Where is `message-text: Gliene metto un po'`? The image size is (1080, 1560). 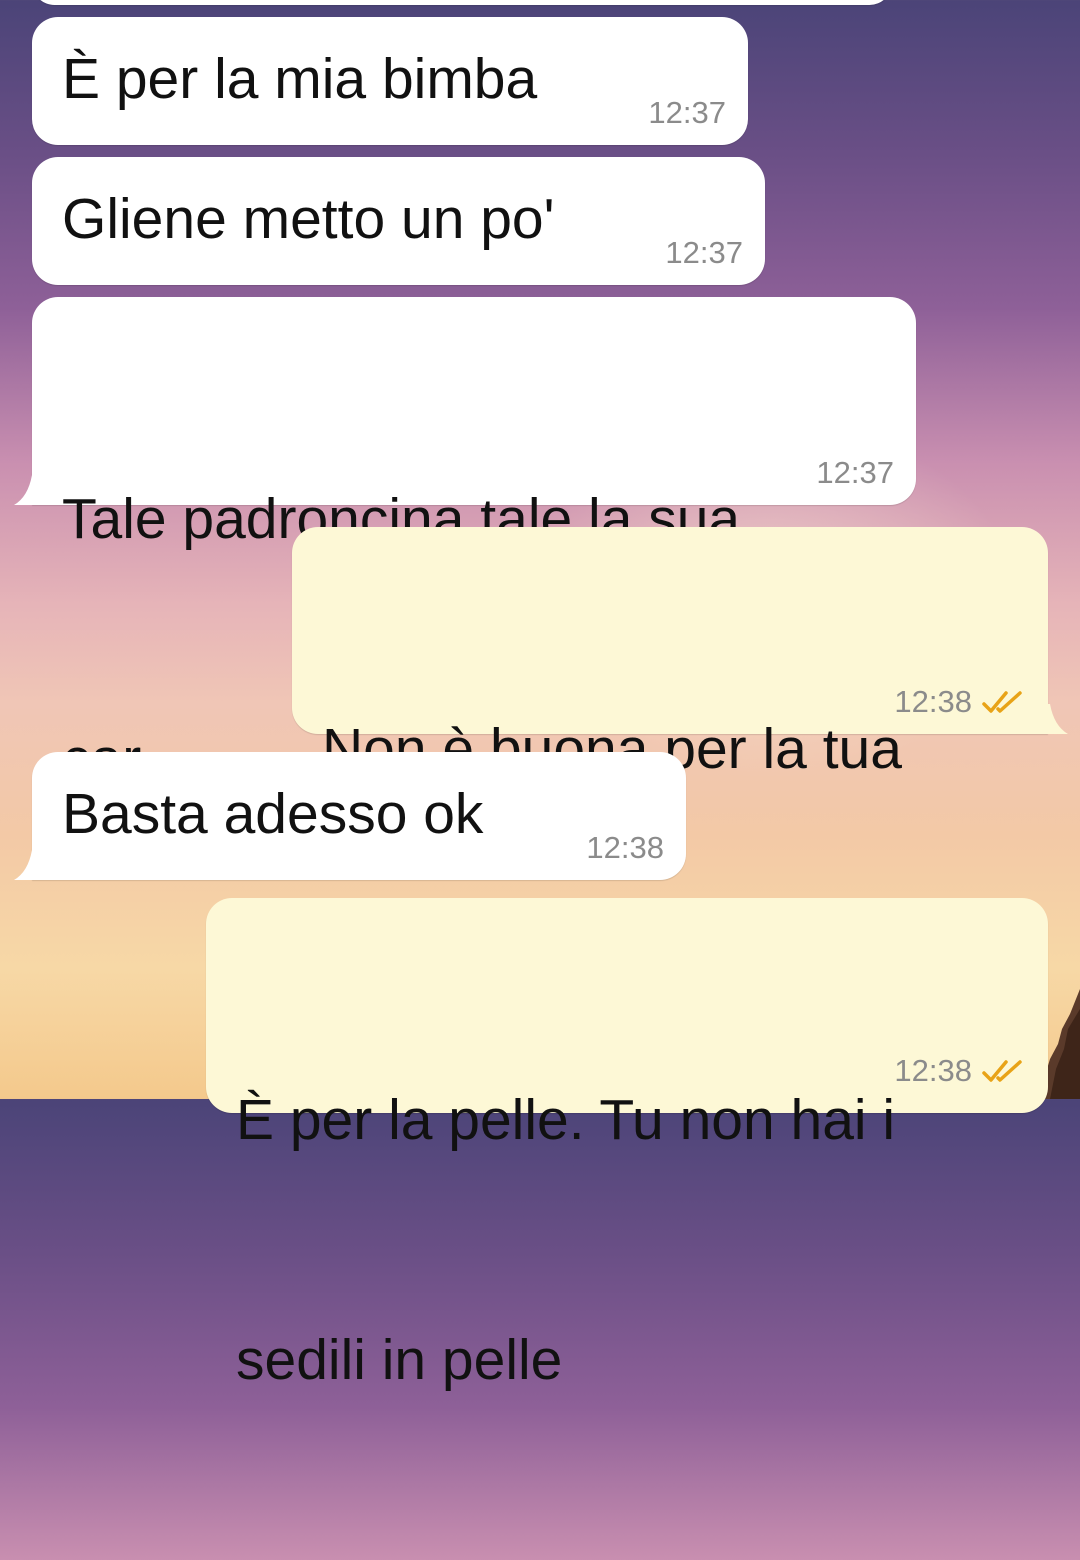
message-text: Gliene metto un po' is located at coordinates (308, 219).